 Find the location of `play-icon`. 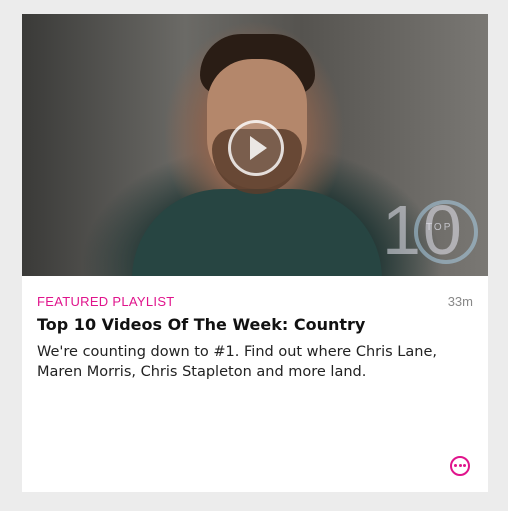

play-icon is located at coordinates (256, 148).